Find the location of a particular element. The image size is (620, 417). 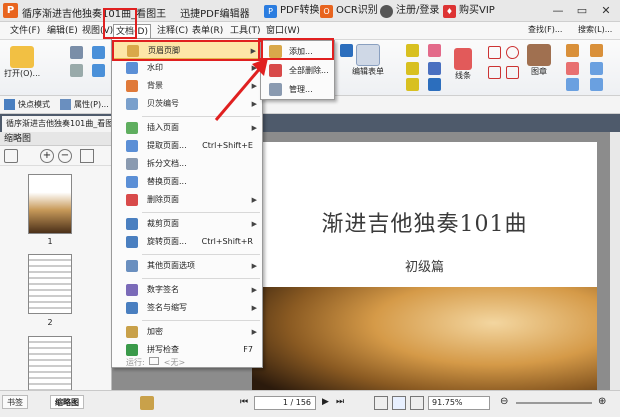

document-title: 渐进吉他独奏101曲 is located at coordinates (424, 224).